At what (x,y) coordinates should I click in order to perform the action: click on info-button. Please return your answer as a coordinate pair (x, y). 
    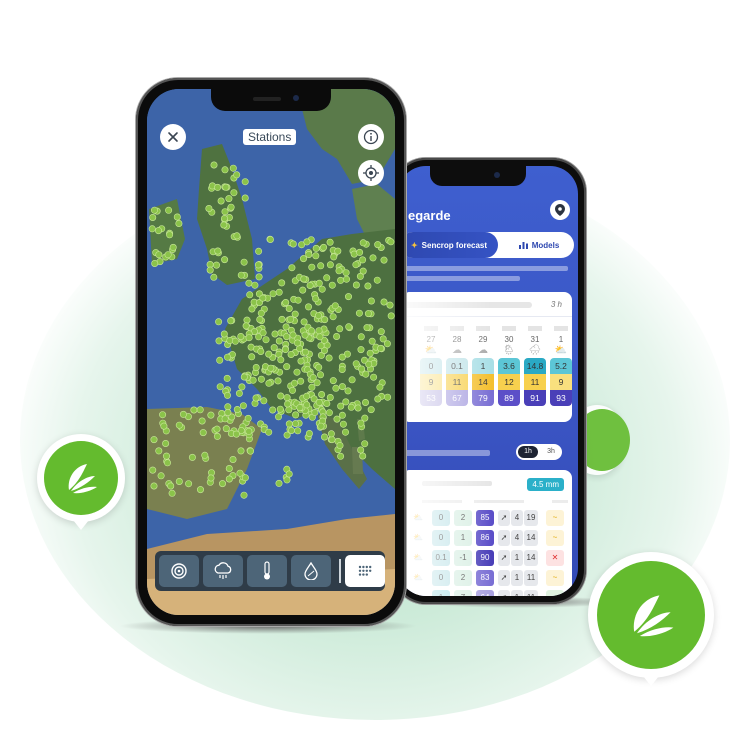
    Looking at the image, I should click on (371, 137).